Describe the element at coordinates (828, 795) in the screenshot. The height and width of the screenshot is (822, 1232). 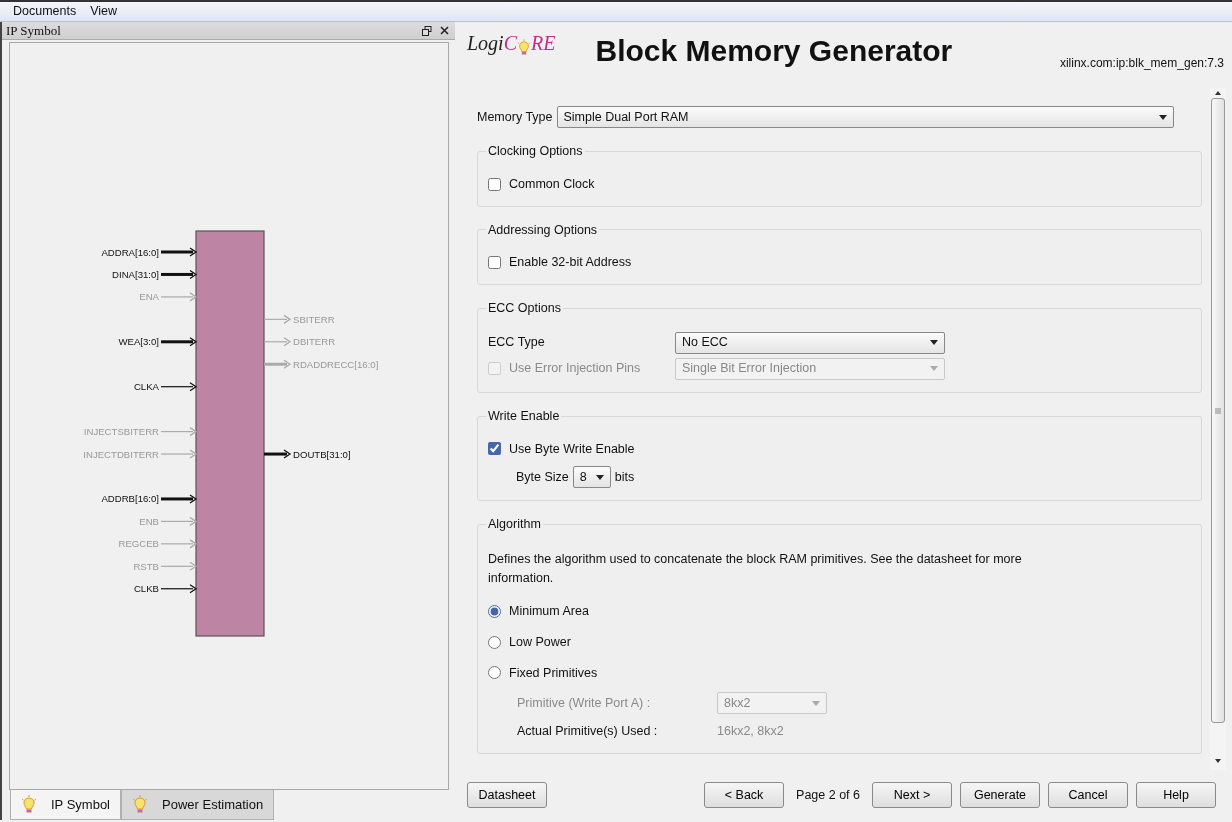
I see `page-indicator: Page 2 of 6` at that location.